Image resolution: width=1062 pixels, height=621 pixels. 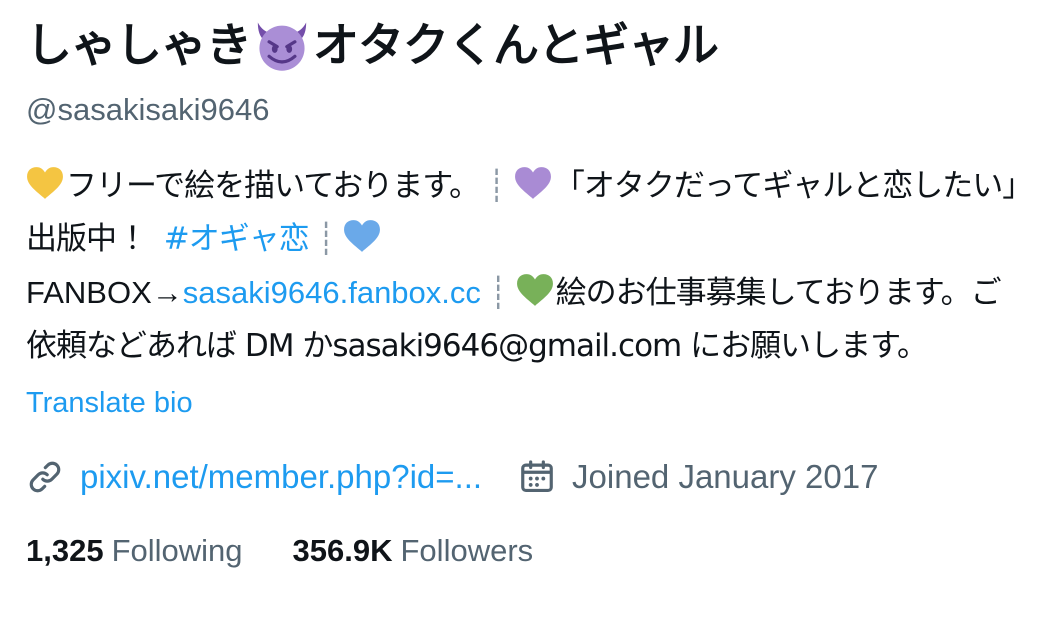 What do you see at coordinates (139, 45) in the screenshot?
I see `display-name-part1: しゃしゃき` at bounding box center [139, 45].